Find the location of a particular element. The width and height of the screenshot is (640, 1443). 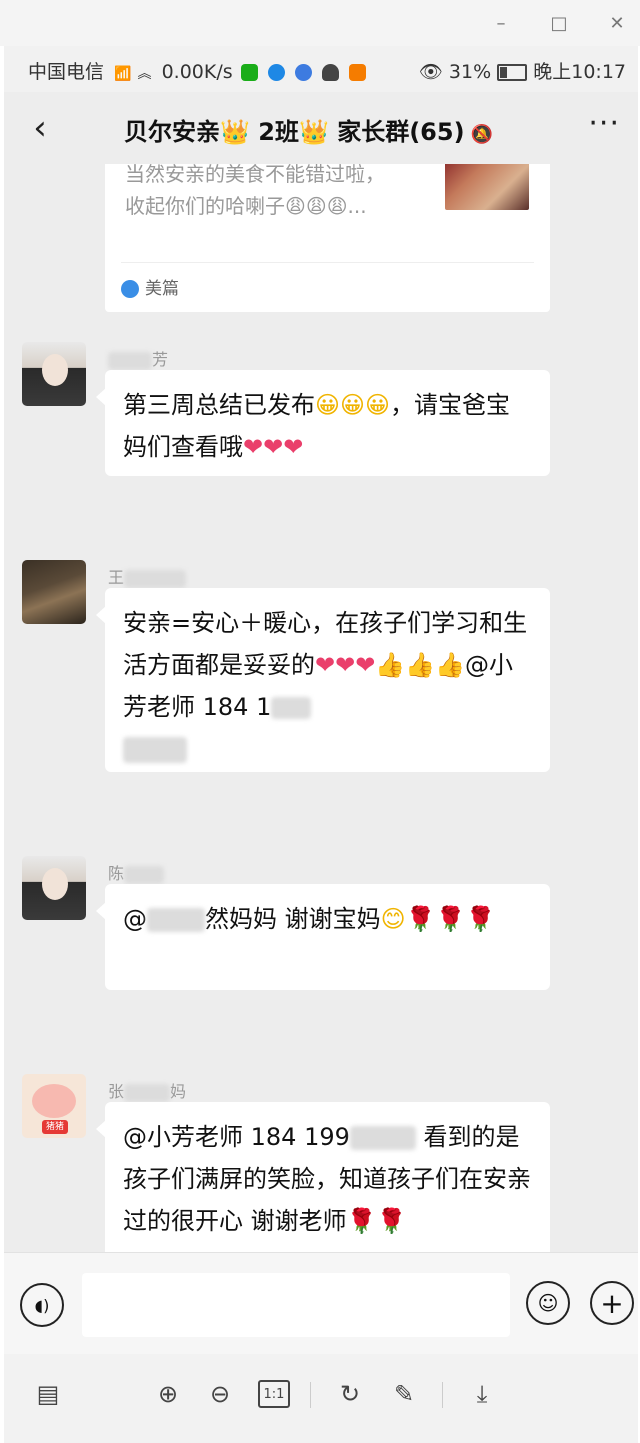

toolbar-divider is located at coordinates (442, 1395).